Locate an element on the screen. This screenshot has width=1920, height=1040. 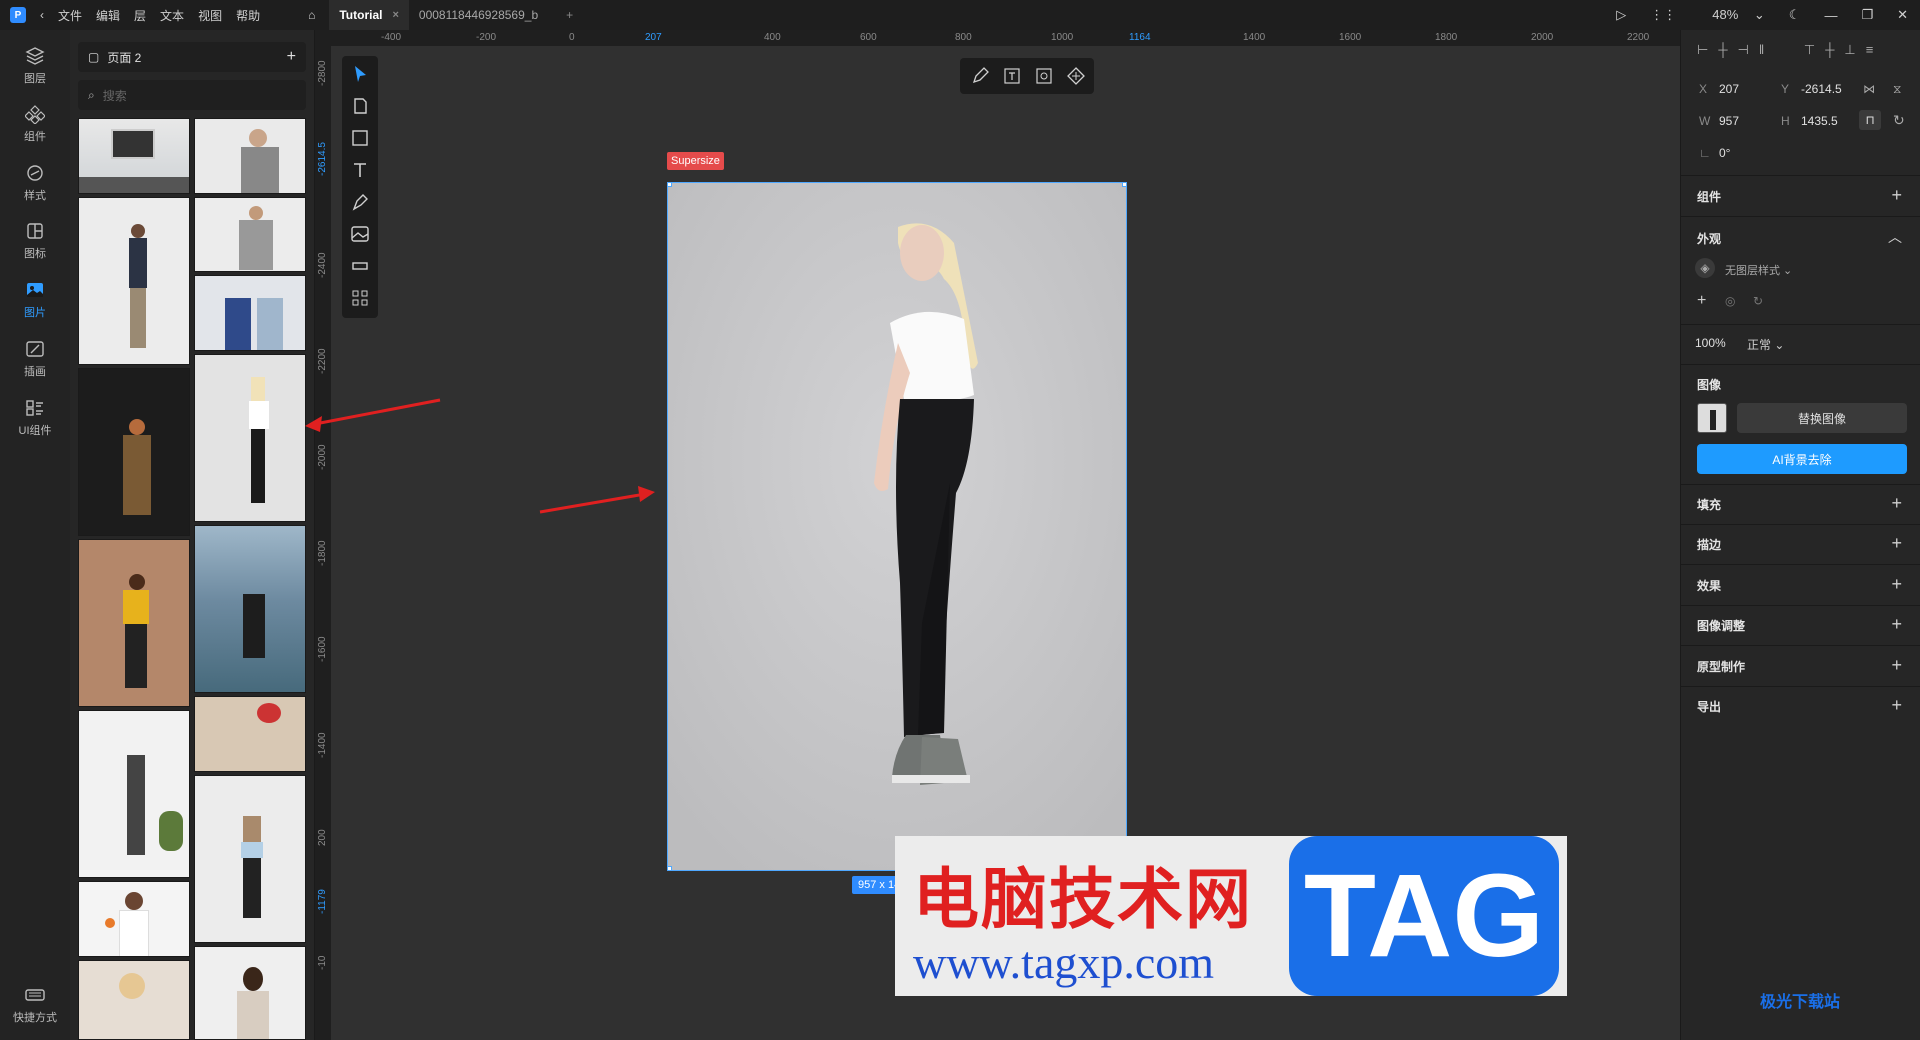
tab-tutorial: Tutorial × is located at coordinates (369, 15).